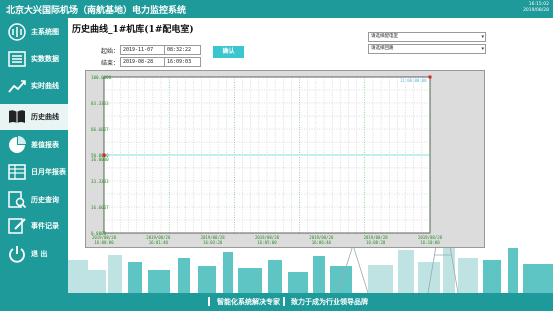 This screenshot has height=311, width=553. I want to click on nav-event-log: 事件记录, so click(34, 226).